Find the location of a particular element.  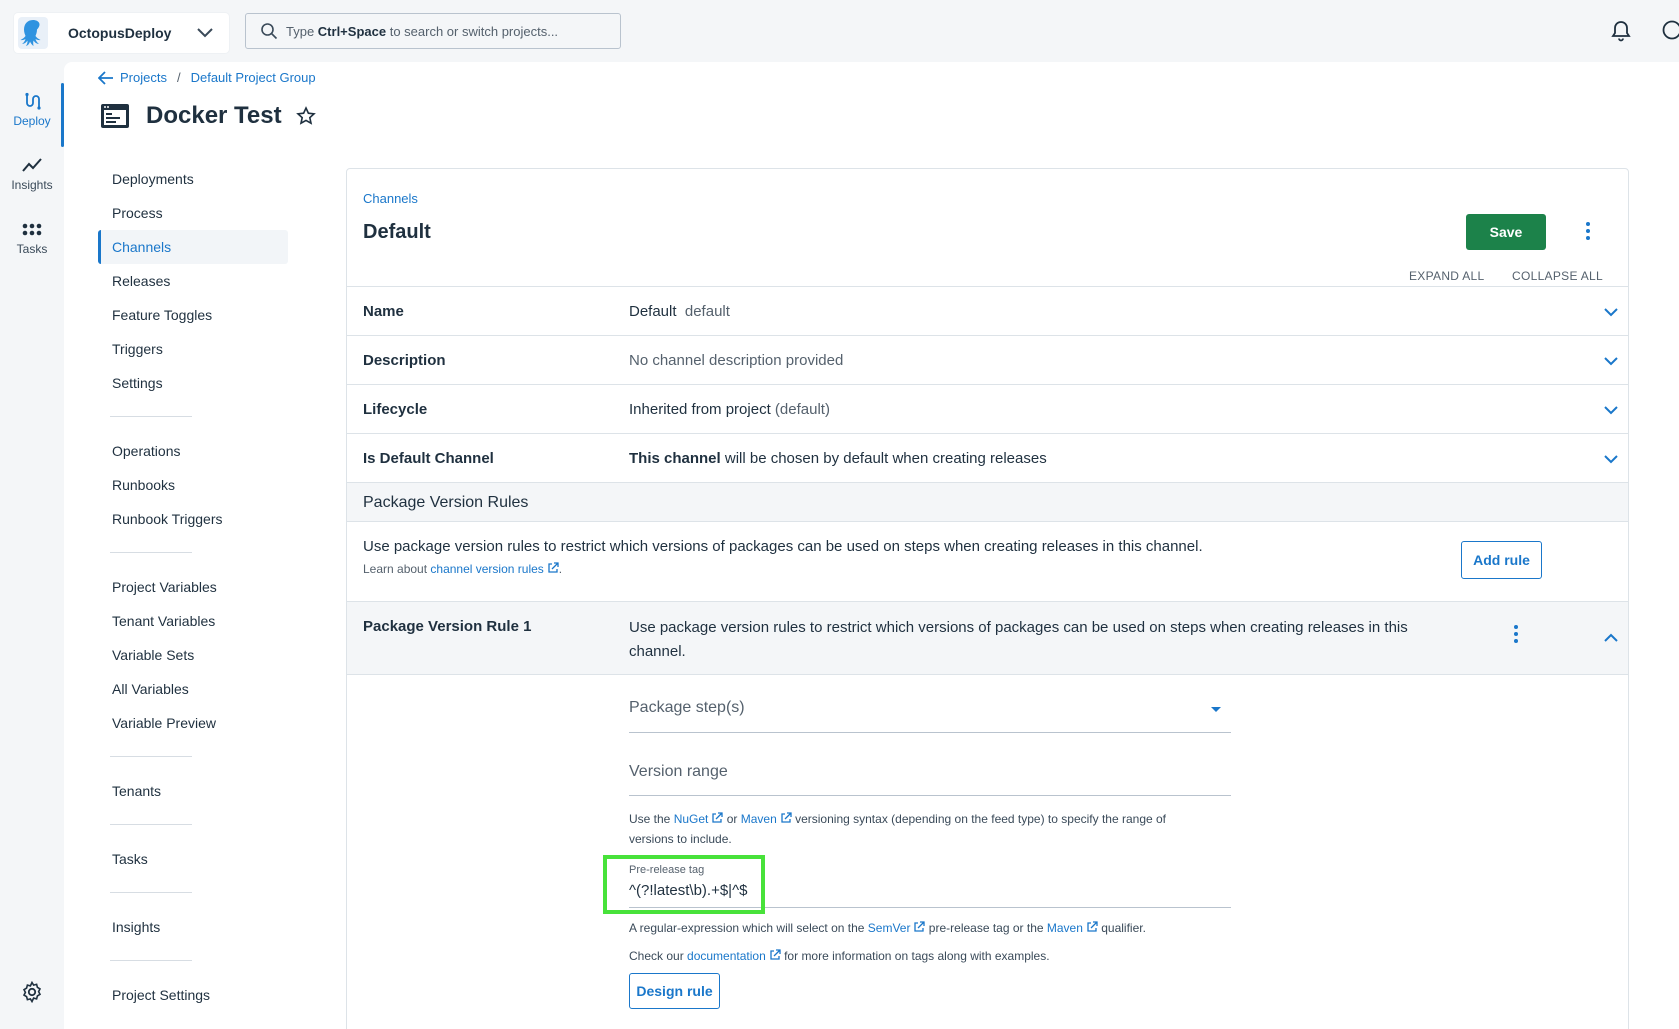

rail-item-insights: Insights is located at coordinates (32, 174).